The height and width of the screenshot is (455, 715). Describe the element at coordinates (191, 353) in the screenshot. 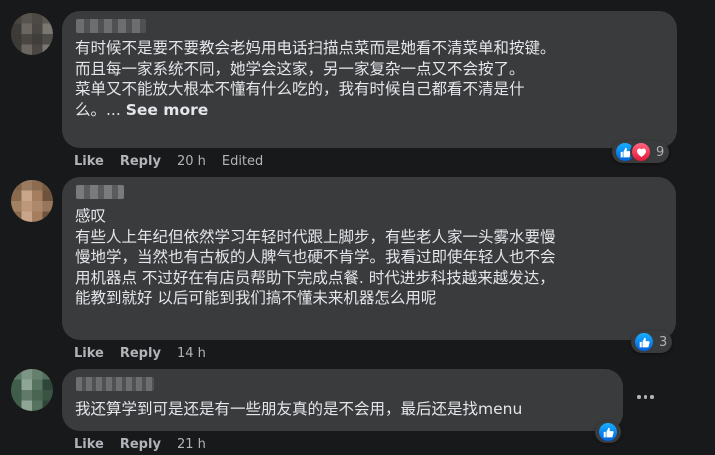

I see `timestamp: 14 h` at that location.